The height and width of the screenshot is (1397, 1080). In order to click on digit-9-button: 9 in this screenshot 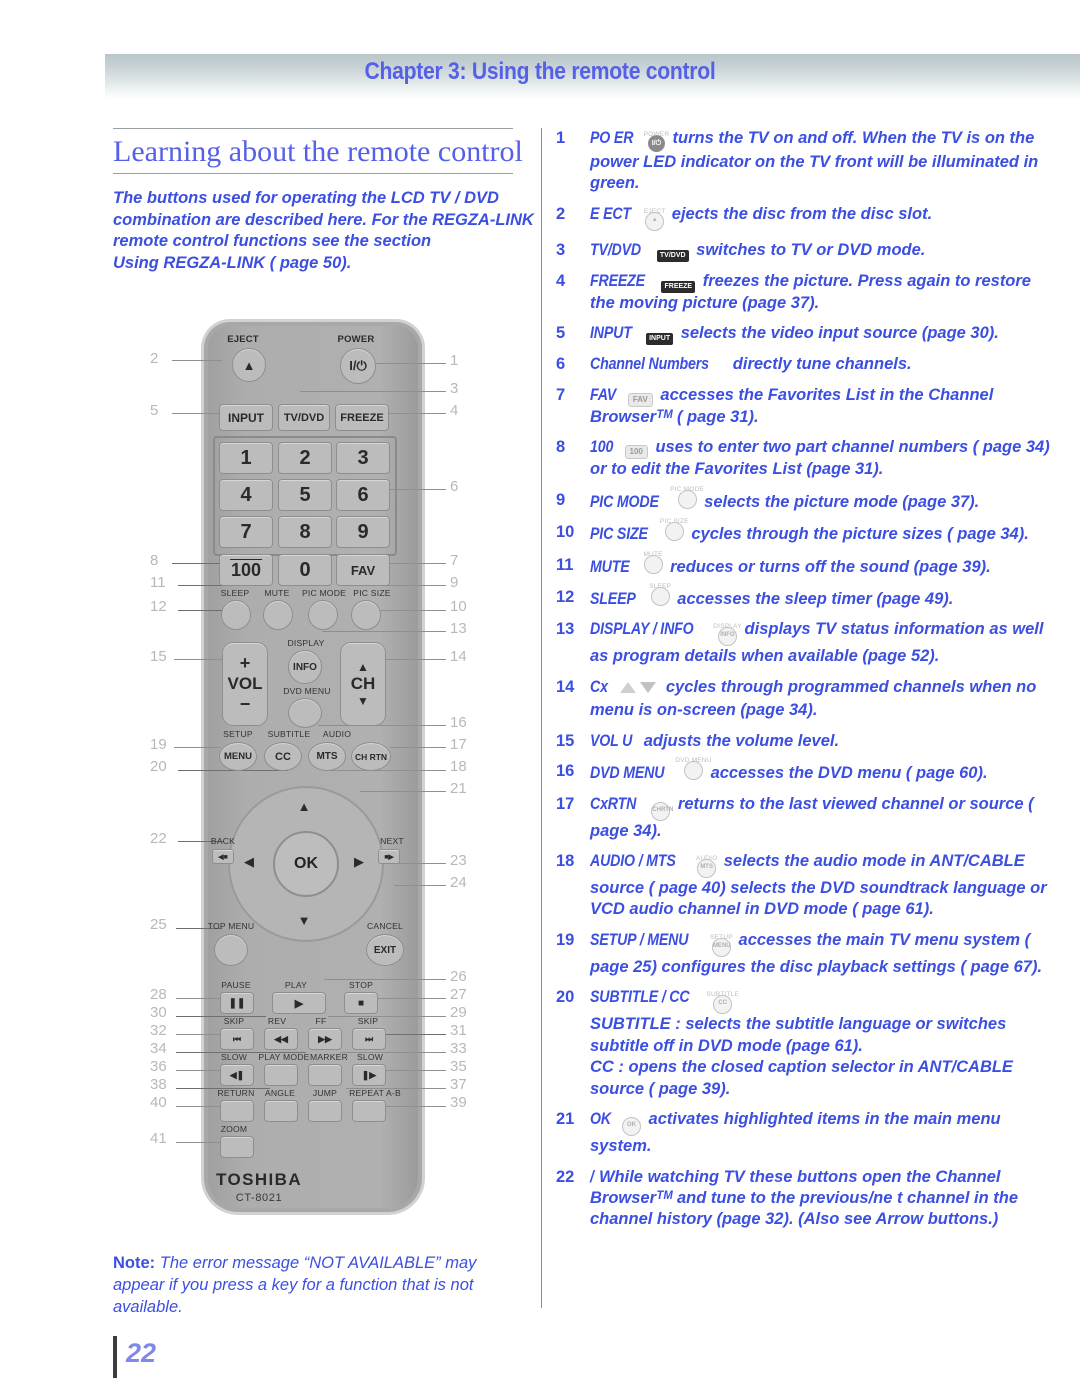, I will do `click(363, 532)`.